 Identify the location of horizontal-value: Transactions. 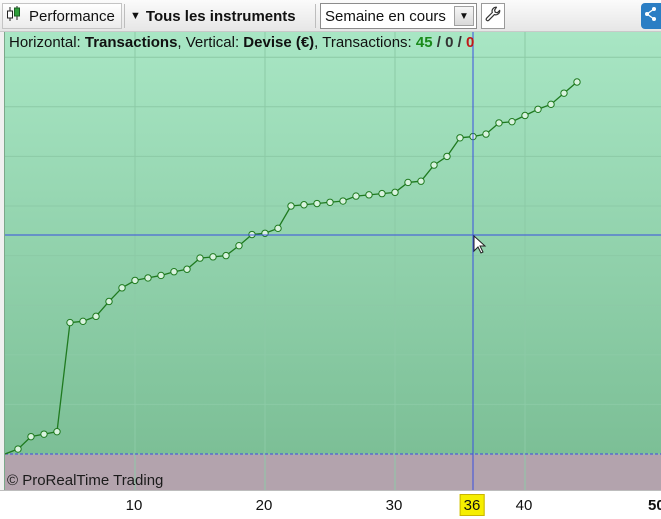
(131, 42).